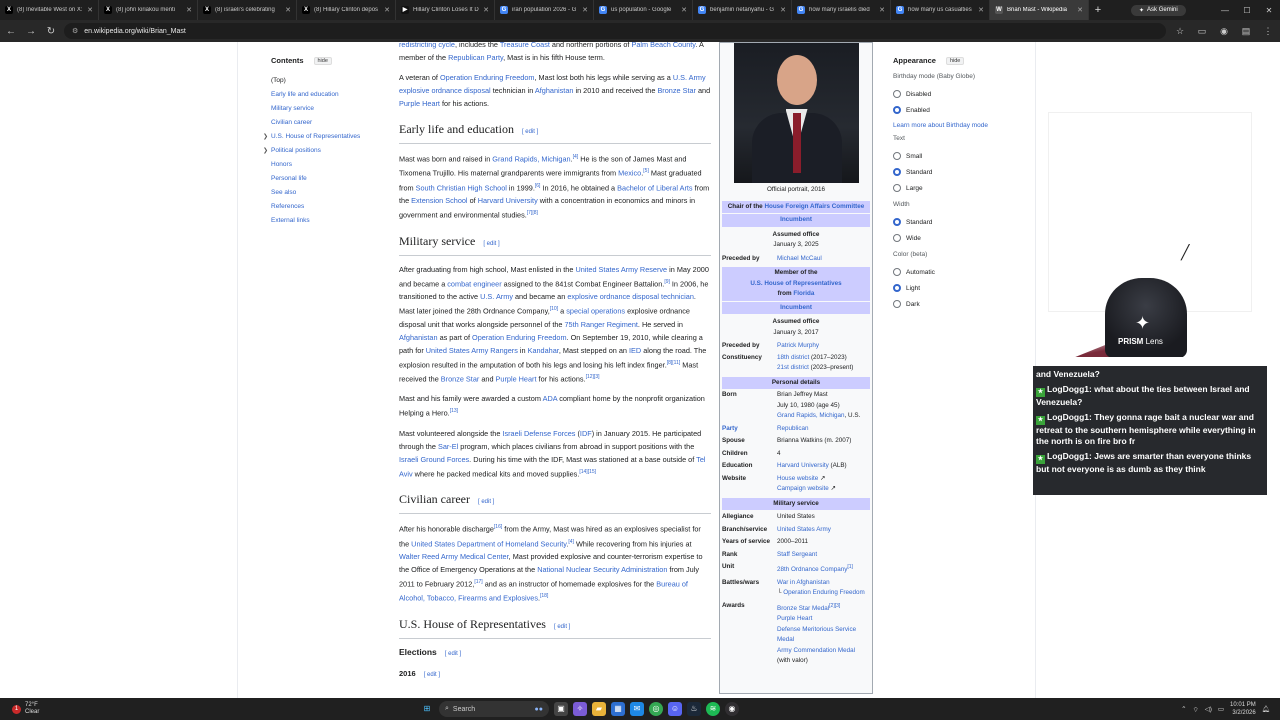  Describe the element at coordinates (1221, 709) in the screenshot. I see `battery-icon: ▭` at that location.